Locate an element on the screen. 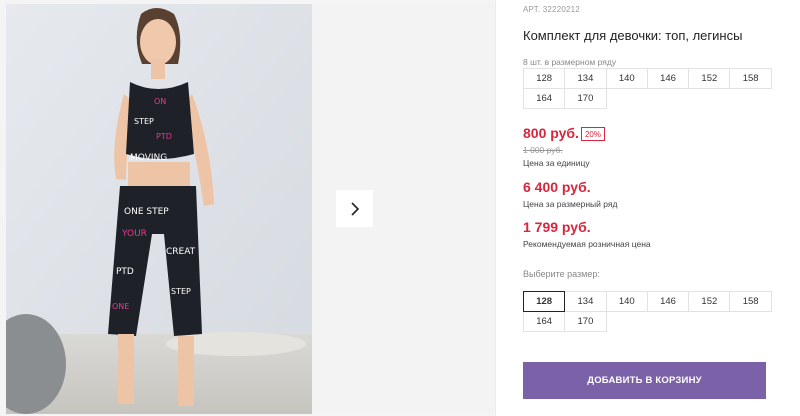 This screenshot has width=800, height=416. svg-text: ONE STEP is located at coordinates (146, 212).